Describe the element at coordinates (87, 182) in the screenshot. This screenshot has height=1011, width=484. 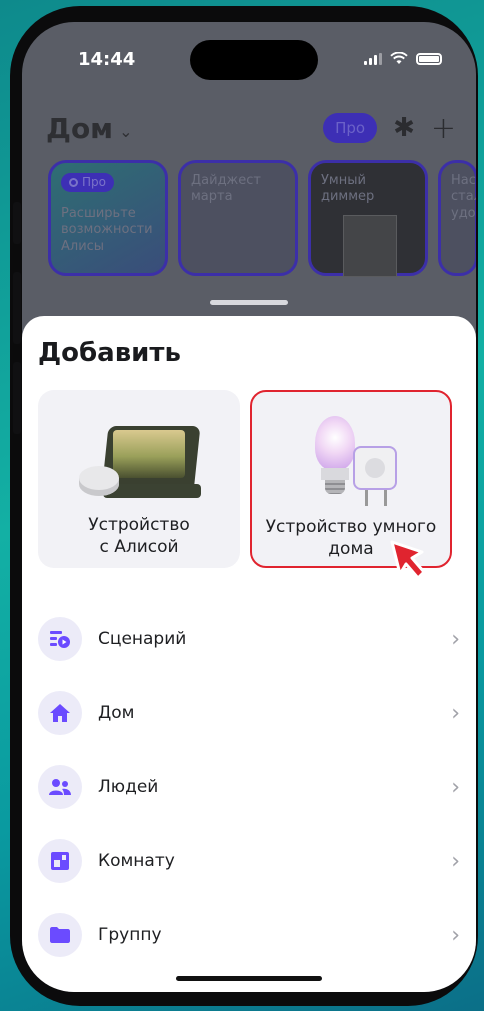
I see `pro-badge: Про` at that location.